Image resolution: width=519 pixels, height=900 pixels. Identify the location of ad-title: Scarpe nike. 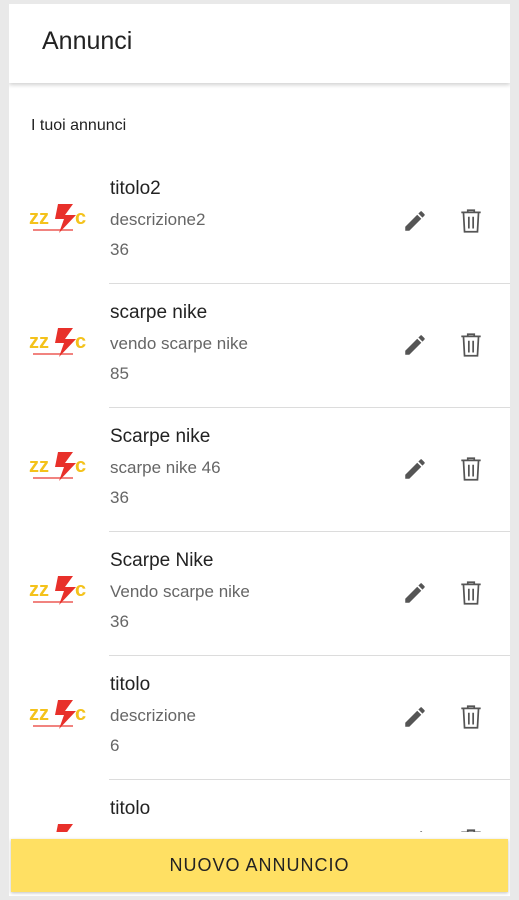
(160, 436).